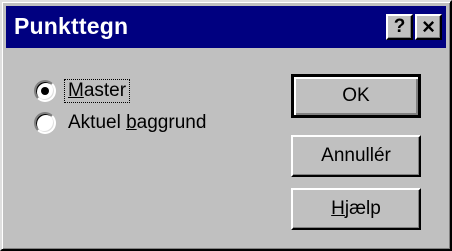  I want to click on radio-selected-dot-icon, so click(45, 91).